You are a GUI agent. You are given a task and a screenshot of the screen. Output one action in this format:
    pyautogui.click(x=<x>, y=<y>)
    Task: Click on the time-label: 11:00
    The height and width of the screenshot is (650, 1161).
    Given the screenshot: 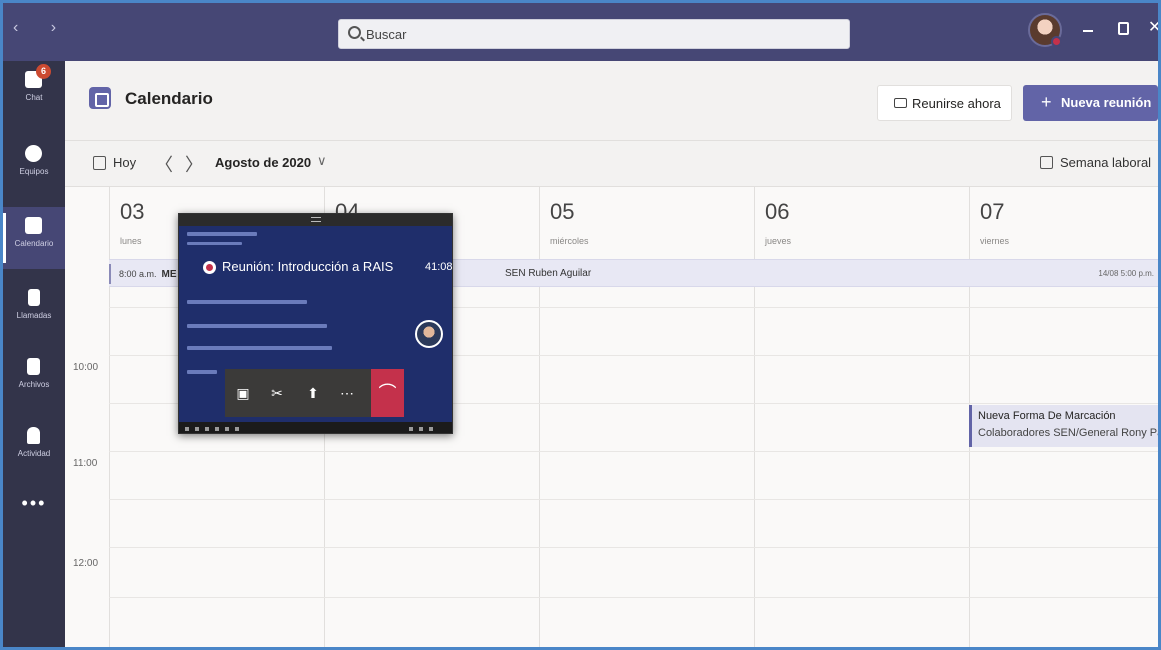 What is the action you would take?
    pyautogui.click(x=85, y=463)
    